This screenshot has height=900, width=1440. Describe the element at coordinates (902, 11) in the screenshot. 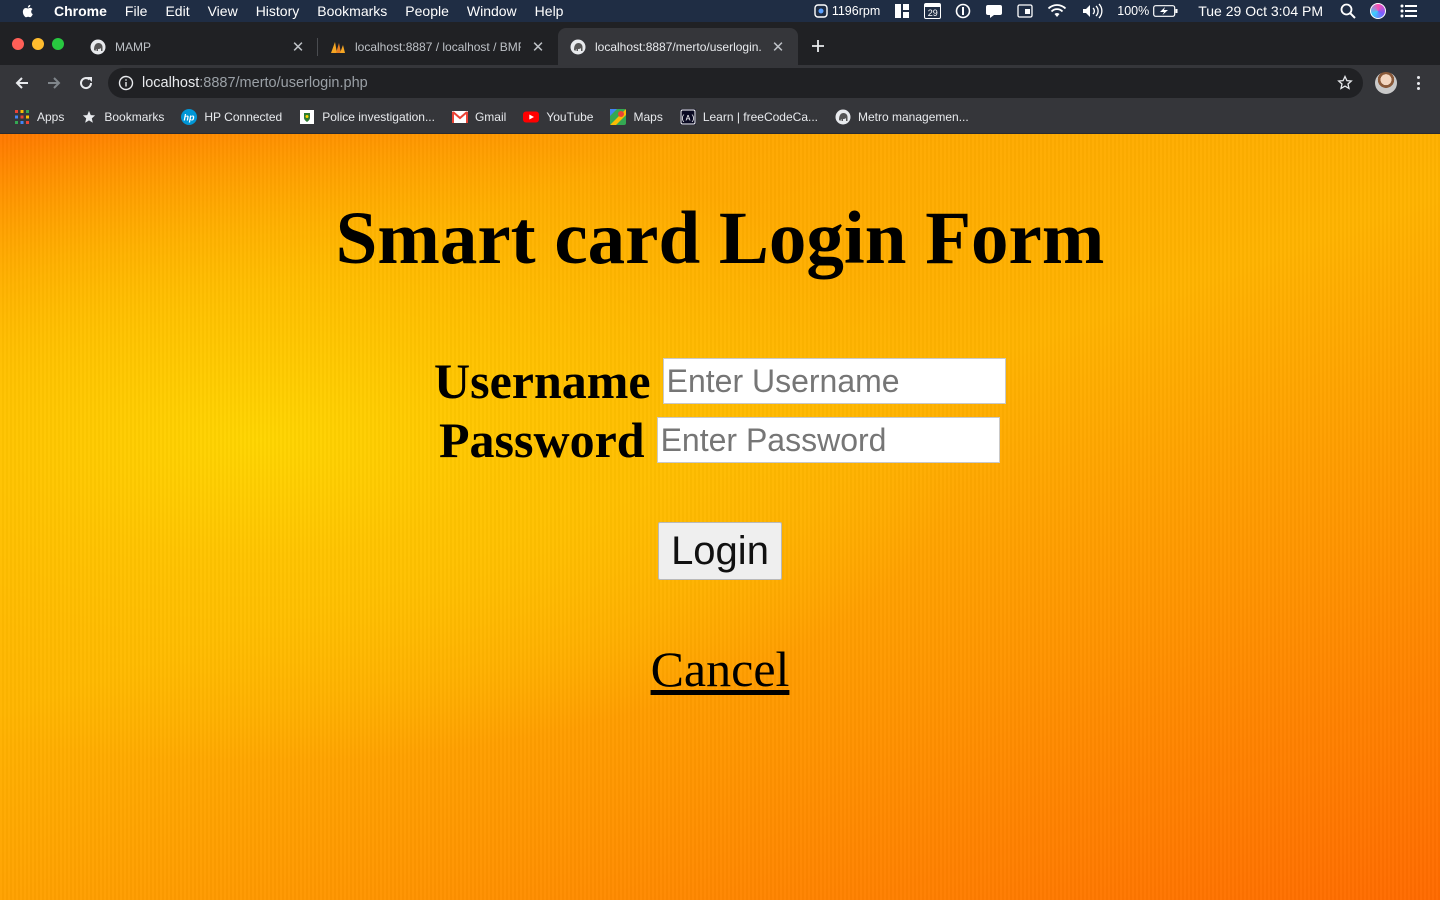

I see `layout-status` at that location.